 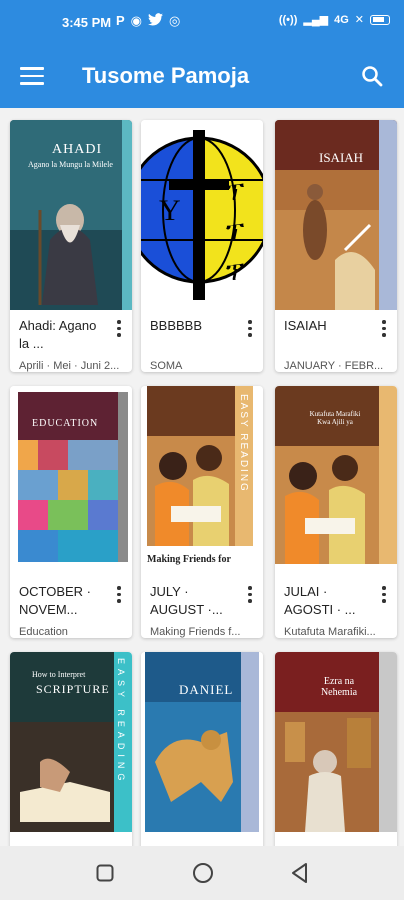 What do you see at coordinates (77, 149) in the screenshot?
I see `cover-title: AHADI` at bounding box center [77, 149].